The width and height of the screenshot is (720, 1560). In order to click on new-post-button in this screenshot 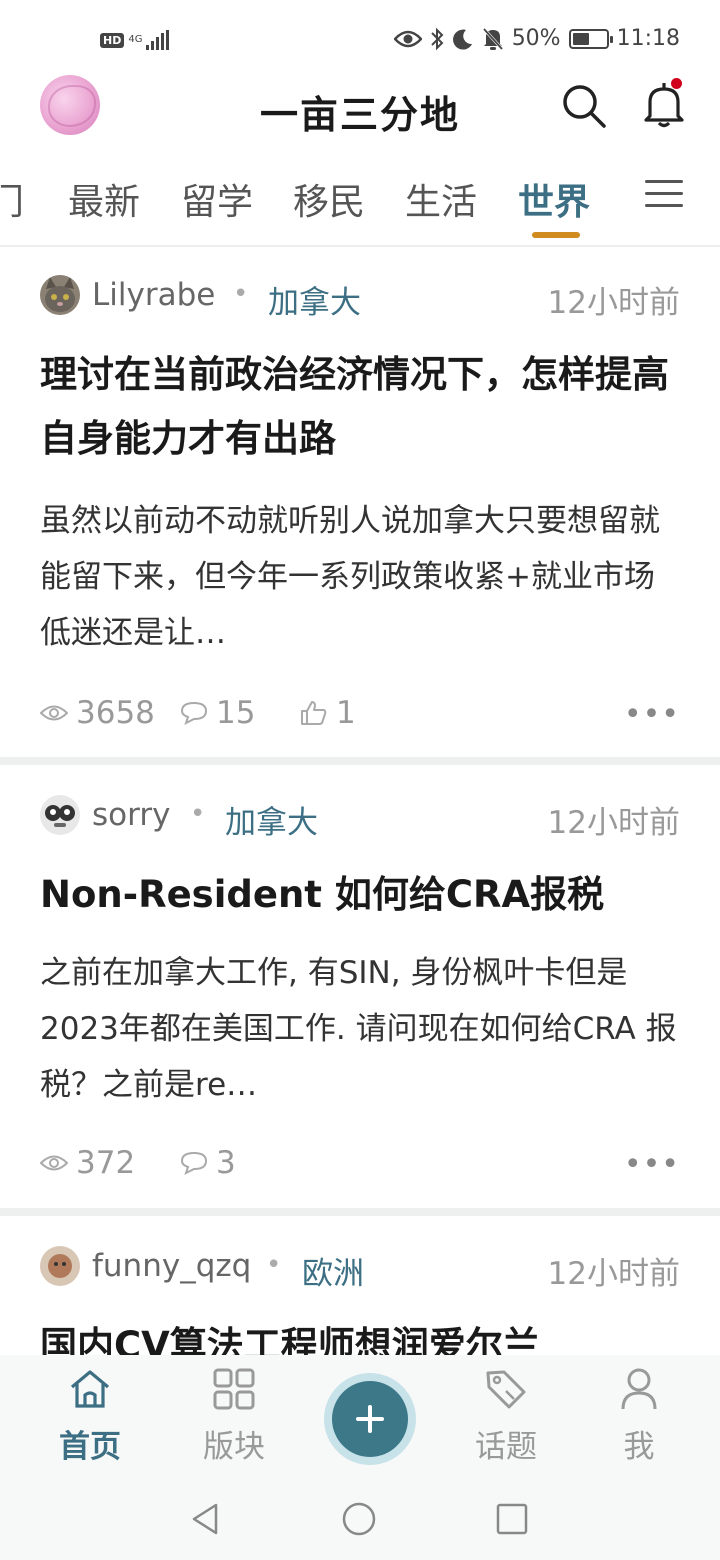, I will do `click(370, 1419)`.